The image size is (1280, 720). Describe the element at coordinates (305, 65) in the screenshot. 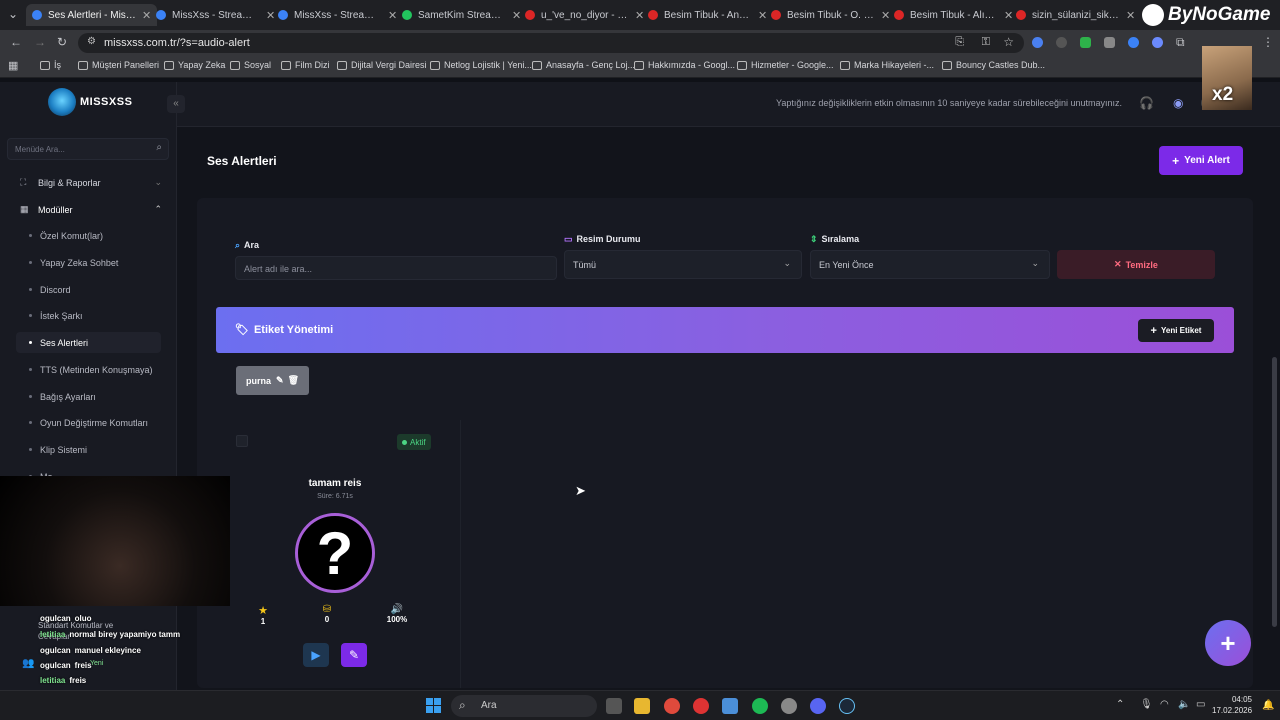

I see `bookmark-item: Film Dizi` at that location.